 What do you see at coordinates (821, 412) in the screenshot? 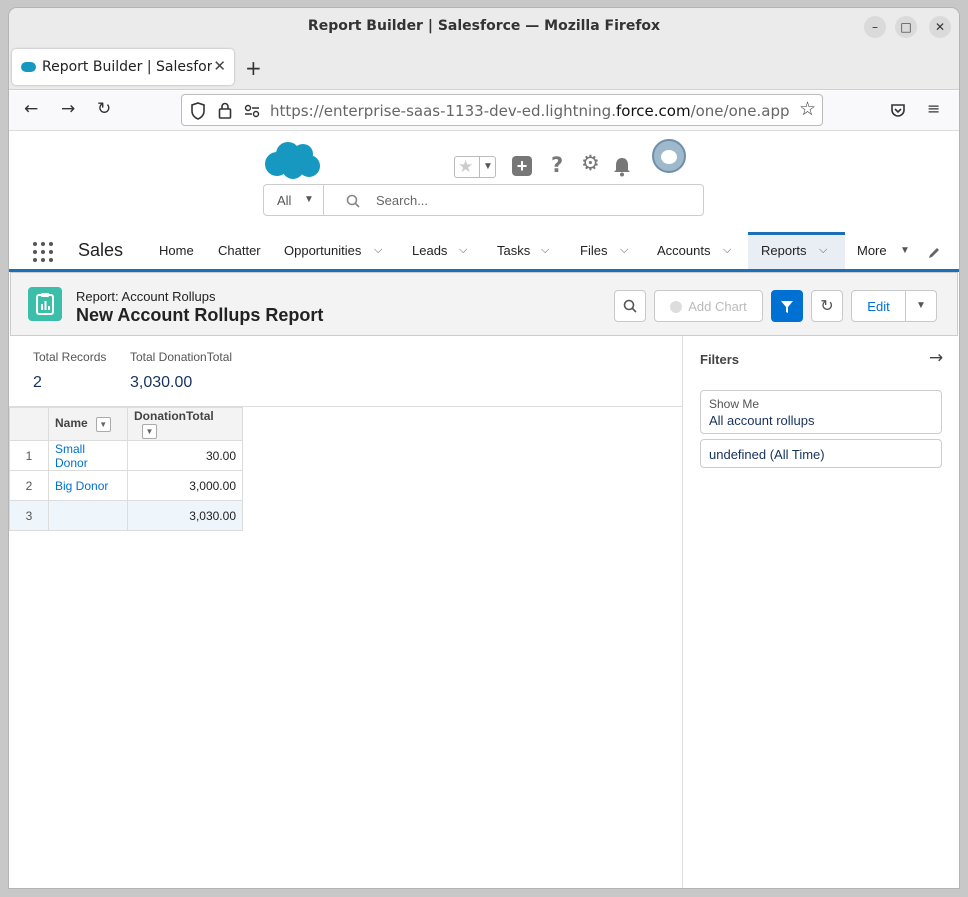
I see `show-me-filter: Show Me All account rollups` at bounding box center [821, 412].